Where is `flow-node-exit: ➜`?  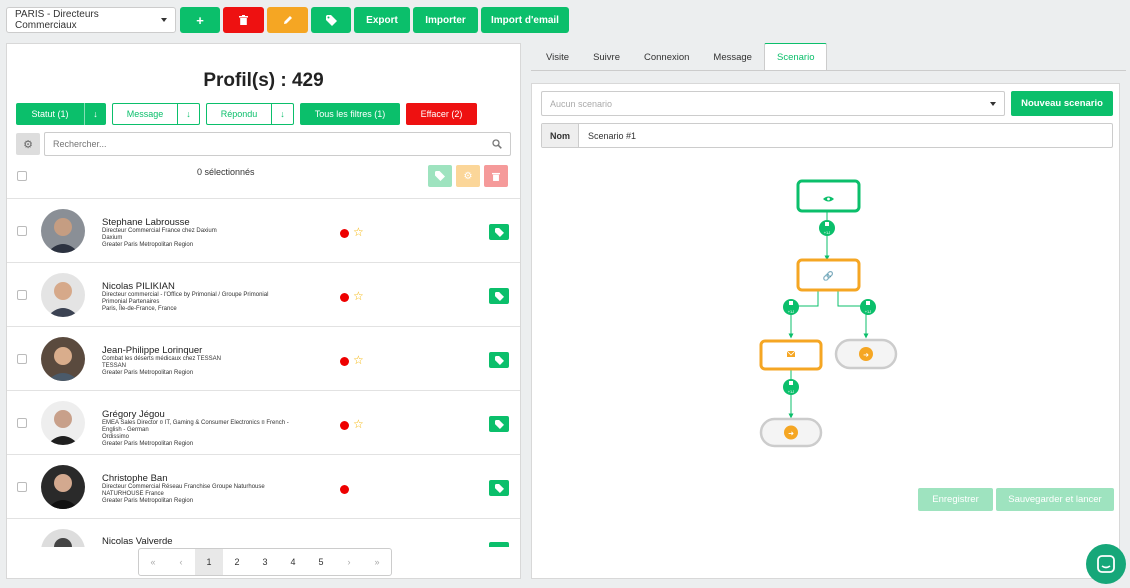
flow-node-exit: ➜ is located at coordinates (791, 432).